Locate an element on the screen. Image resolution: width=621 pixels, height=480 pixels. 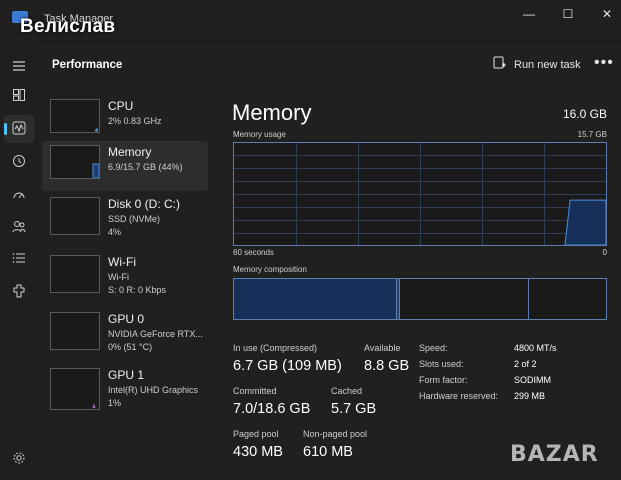
graph-time-start: 60 seconds is located at coordinates (253, 252).